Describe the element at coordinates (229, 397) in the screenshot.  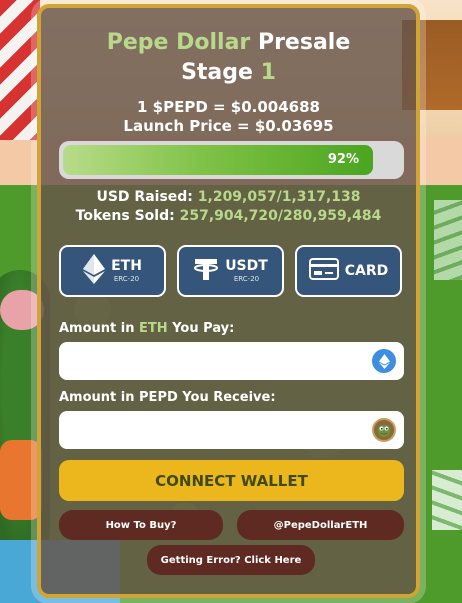
I see `receive-label-post: You Receive:` at that location.